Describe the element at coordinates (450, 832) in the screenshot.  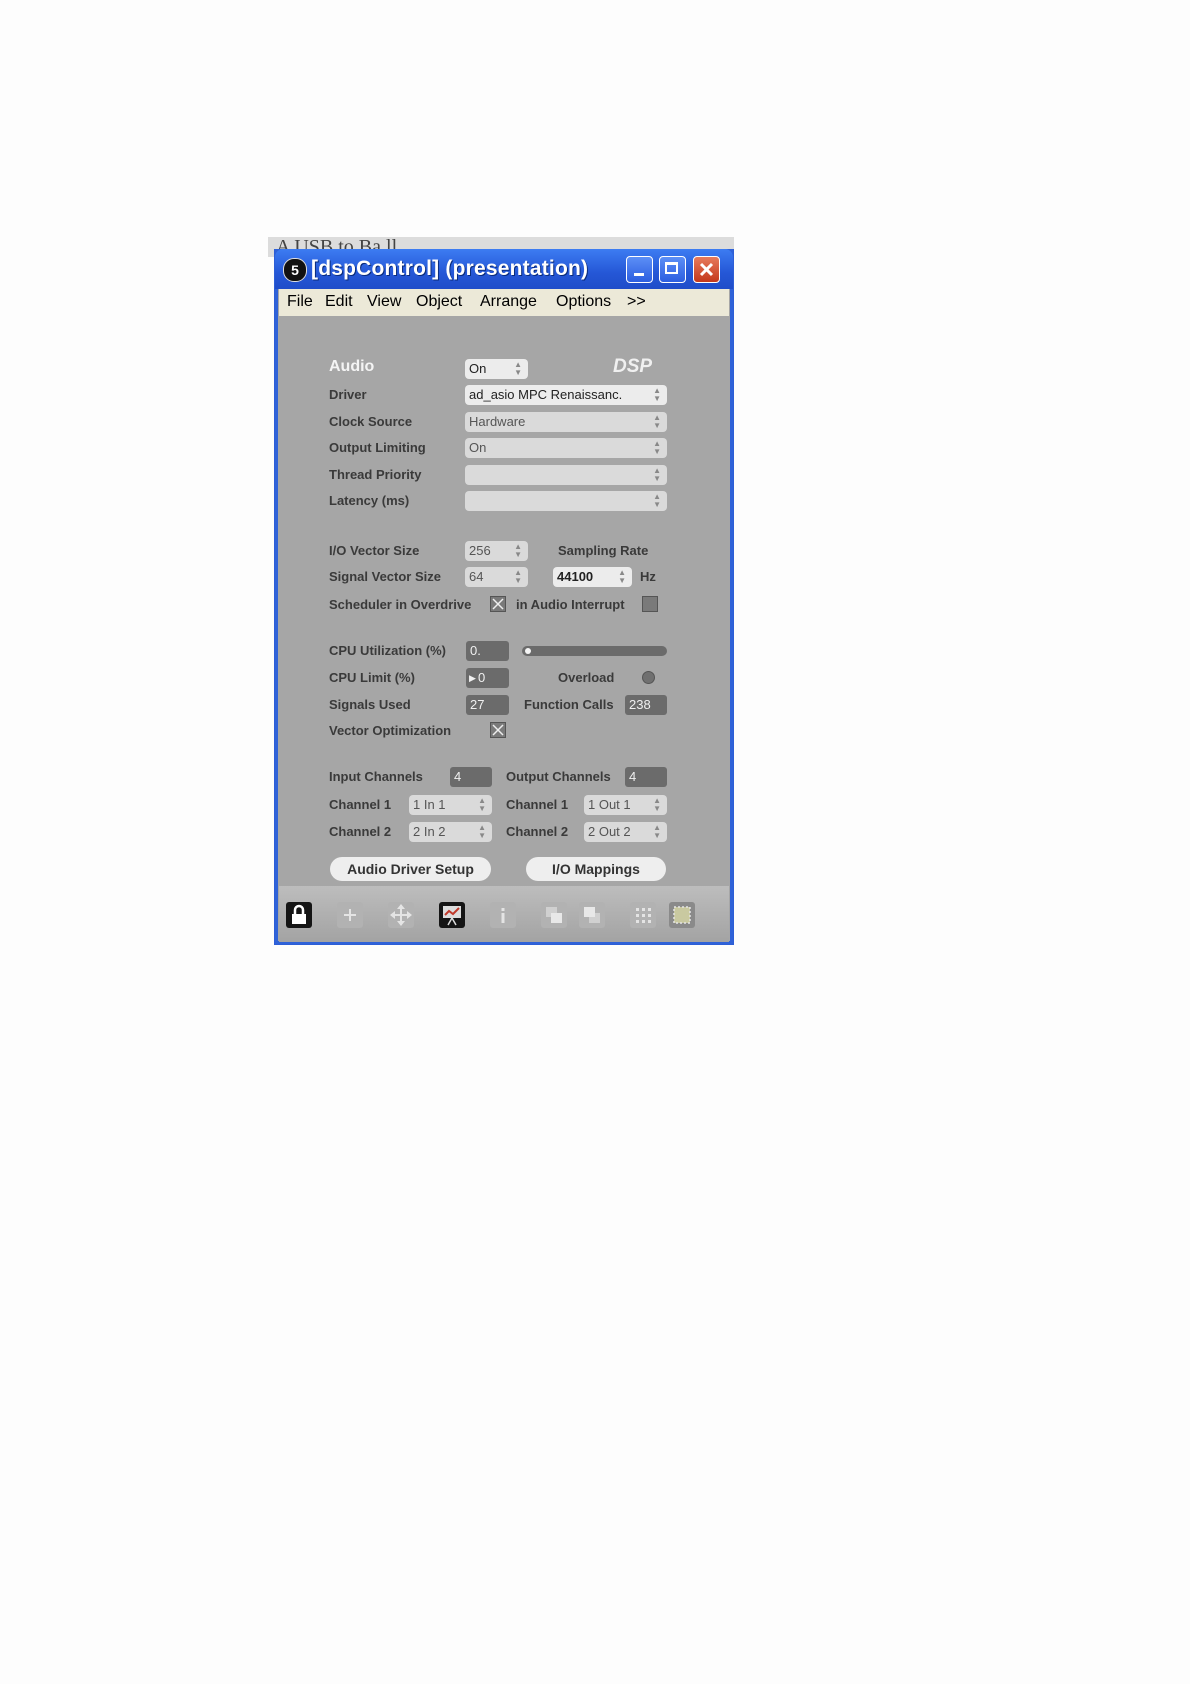
I see `input-channel-2-menu: 2 In 2 ▲ ▼` at that location.